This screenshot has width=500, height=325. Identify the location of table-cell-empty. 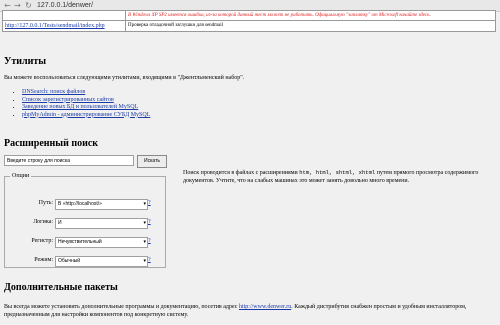
(64, 15).